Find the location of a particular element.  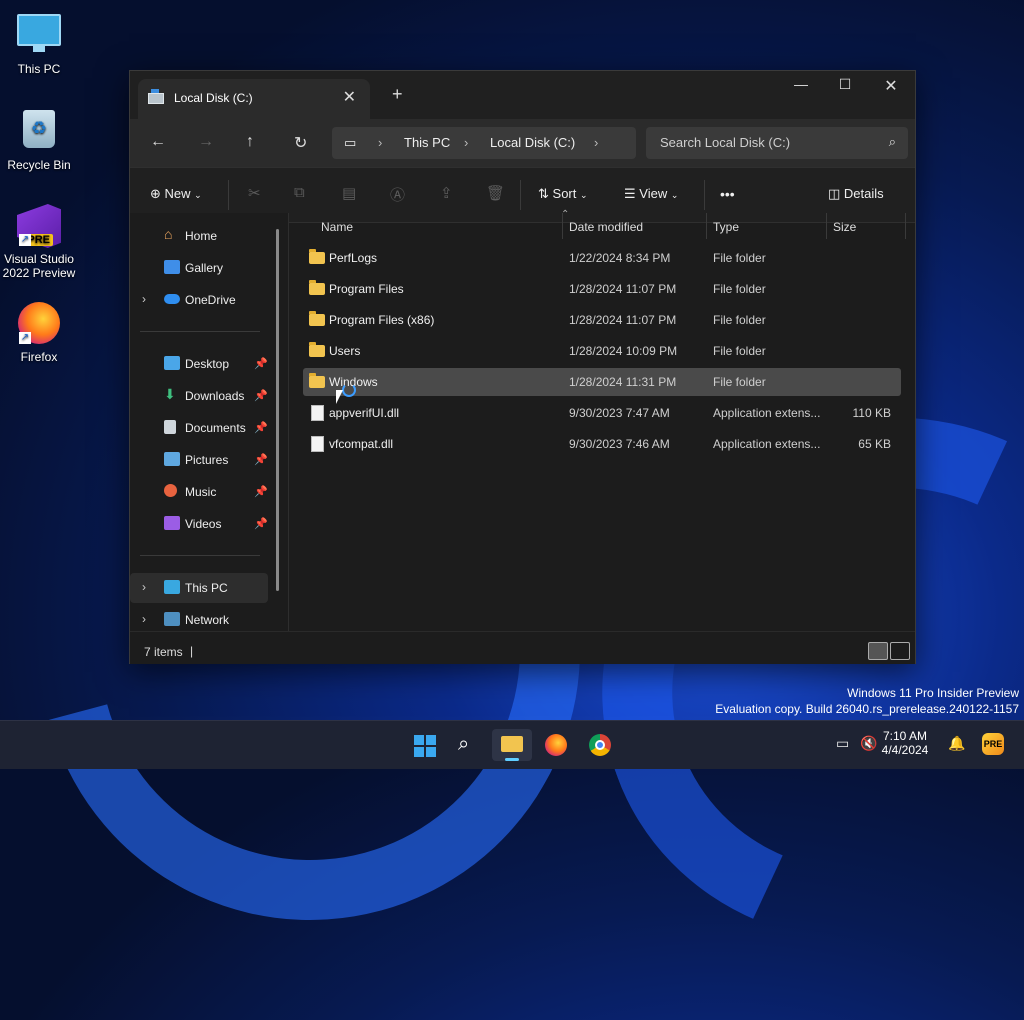

volume-muted-icon: 🔇 is located at coordinates (868, 743).